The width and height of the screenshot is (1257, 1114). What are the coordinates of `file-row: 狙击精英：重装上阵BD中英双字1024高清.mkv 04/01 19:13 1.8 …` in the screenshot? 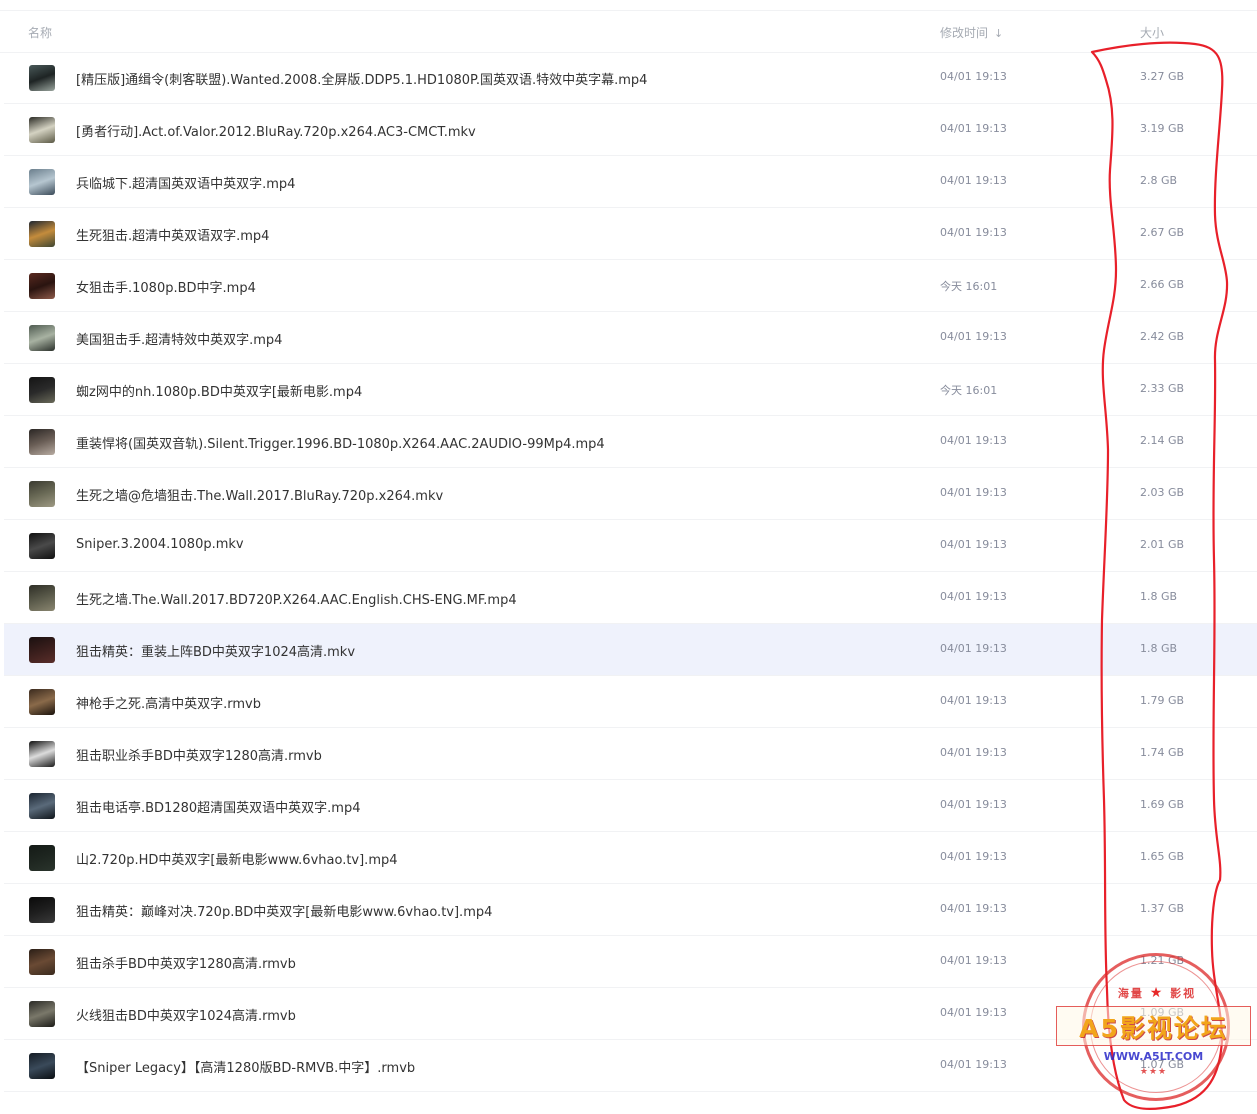 It's located at (630, 650).